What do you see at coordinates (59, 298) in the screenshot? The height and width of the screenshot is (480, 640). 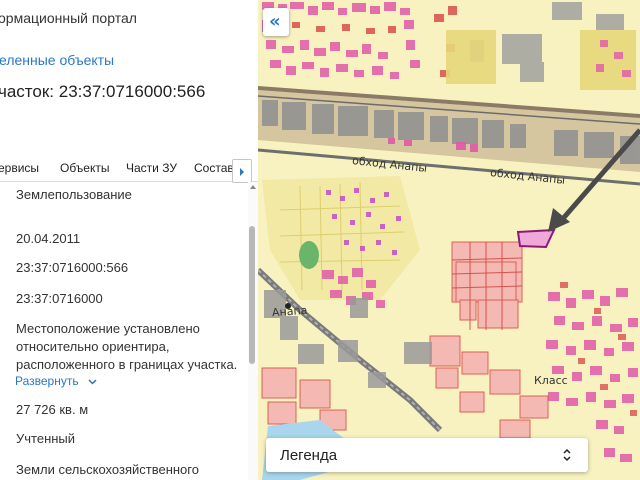 I see `quarter-number-value: 23:37:0716000` at bounding box center [59, 298].